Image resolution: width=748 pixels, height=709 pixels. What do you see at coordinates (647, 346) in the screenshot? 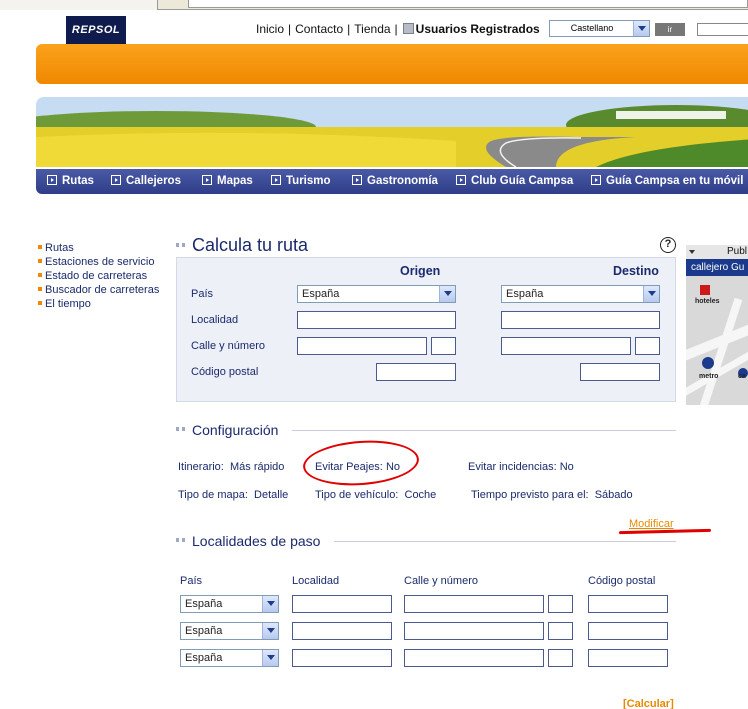
I see `destination-number-input` at bounding box center [647, 346].